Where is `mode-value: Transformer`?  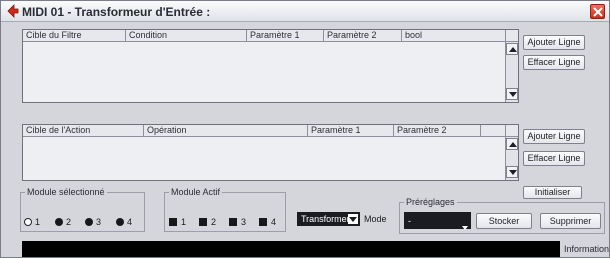
mode-value: Transformer is located at coordinates (325, 219).